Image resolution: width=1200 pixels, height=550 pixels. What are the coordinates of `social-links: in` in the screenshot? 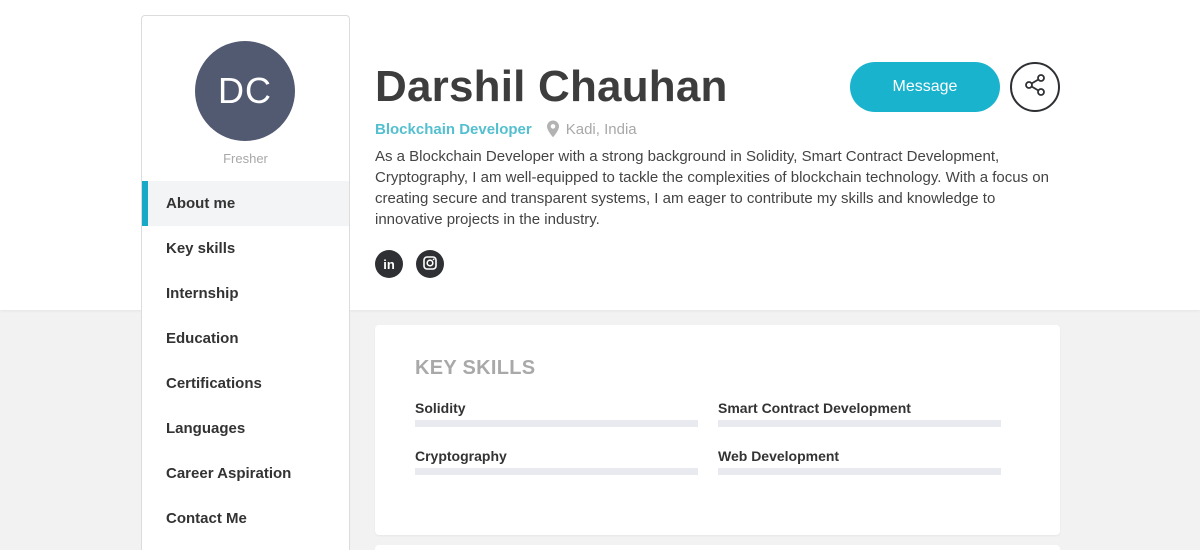 It's located at (409, 264).